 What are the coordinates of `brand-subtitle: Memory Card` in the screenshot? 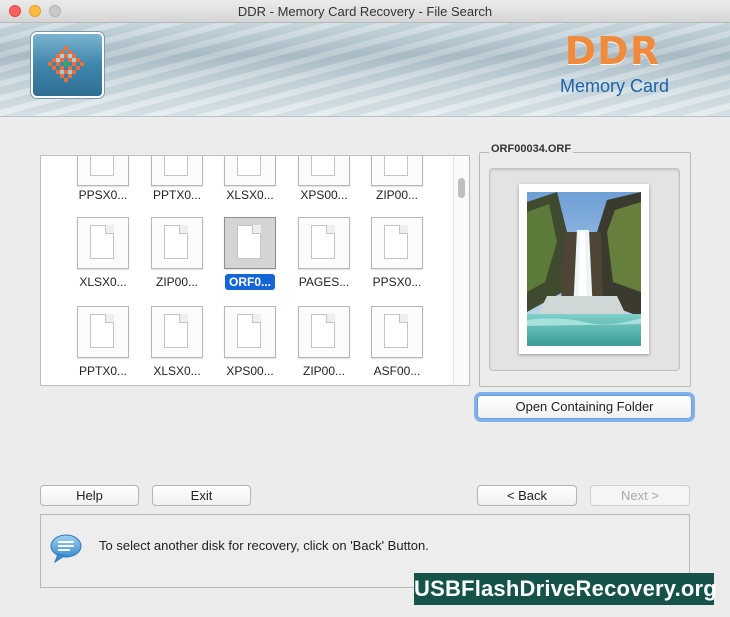 It's located at (614, 86).